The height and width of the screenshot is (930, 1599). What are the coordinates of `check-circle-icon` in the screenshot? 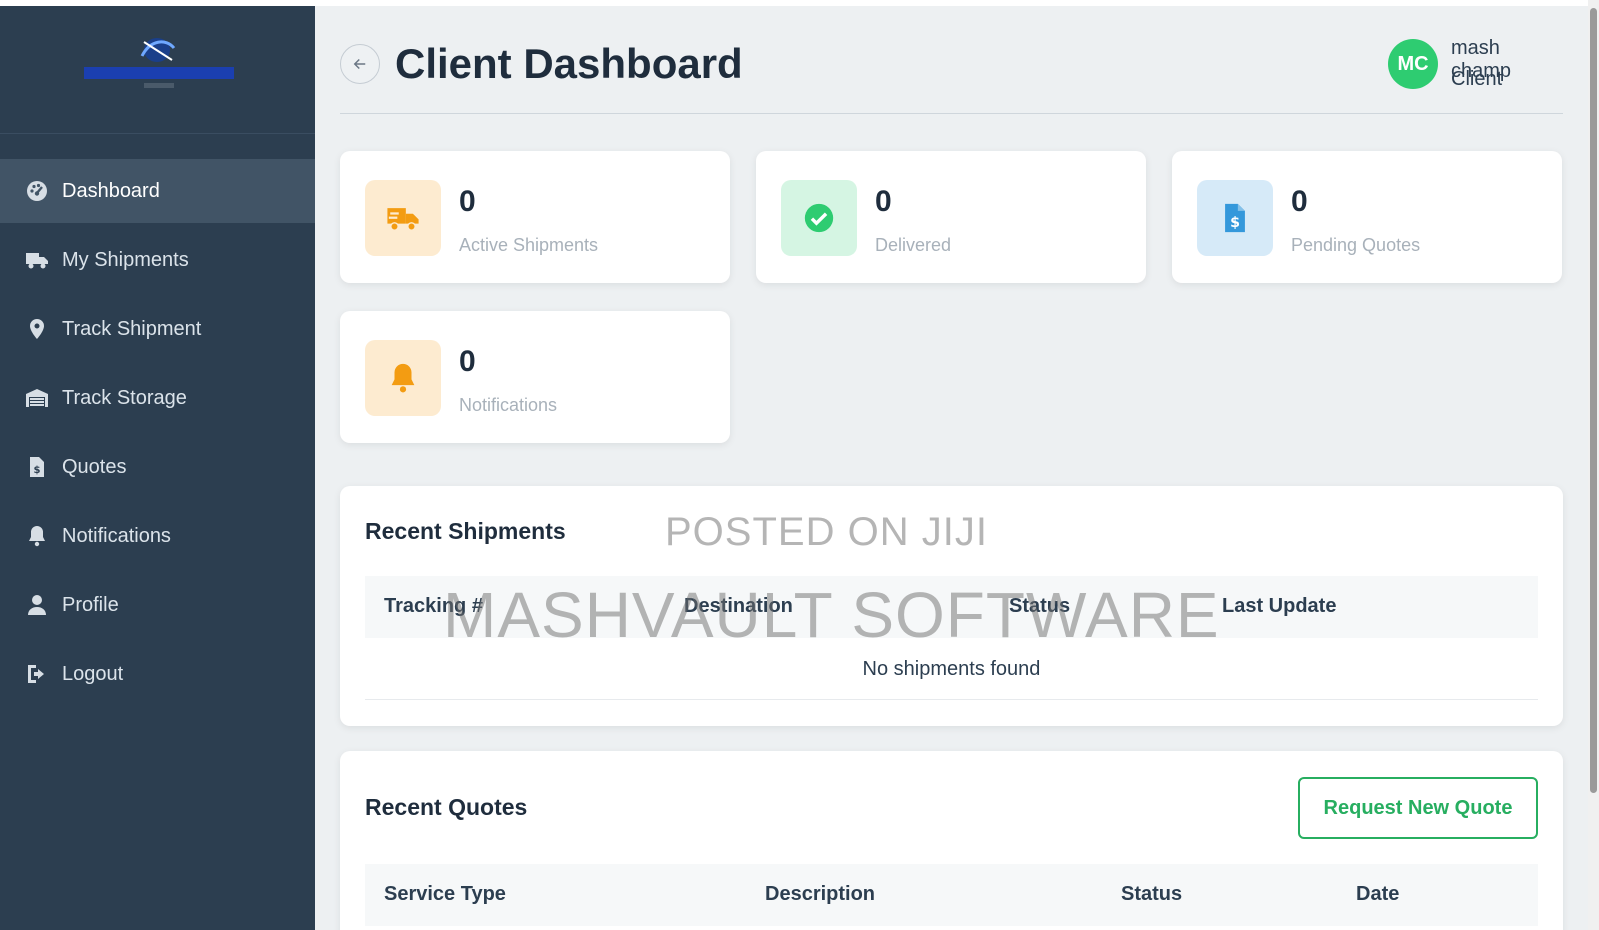 It's located at (819, 218).